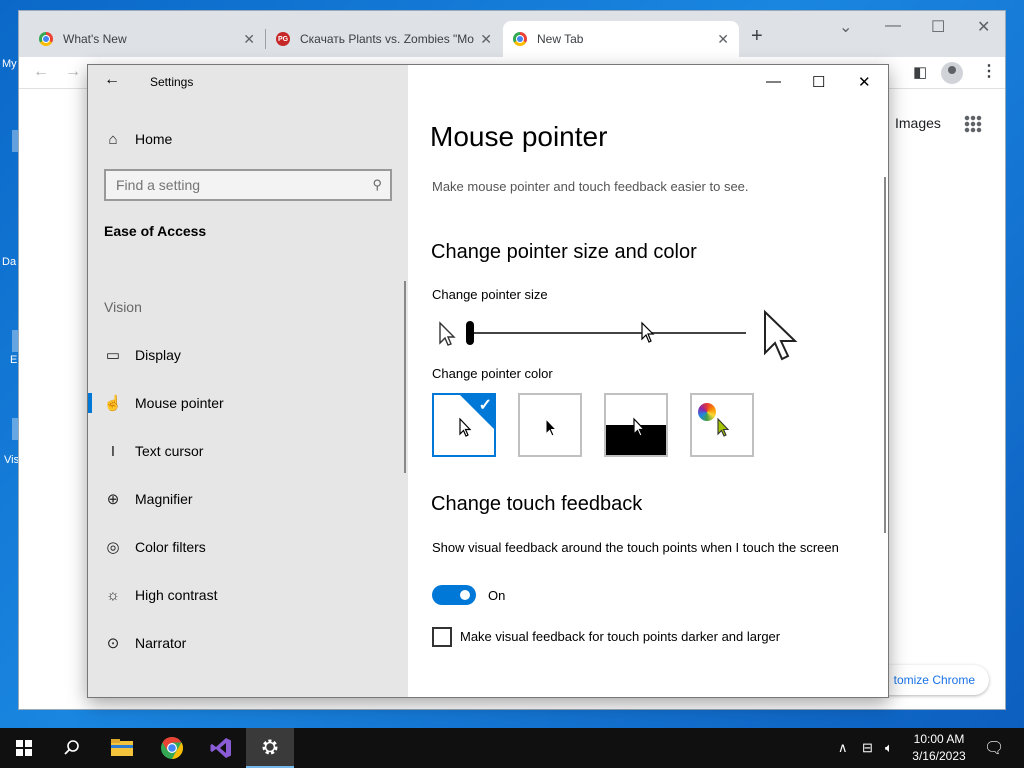 The height and width of the screenshot is (768, 1024). I want to click on start-button, so click(24, 748).